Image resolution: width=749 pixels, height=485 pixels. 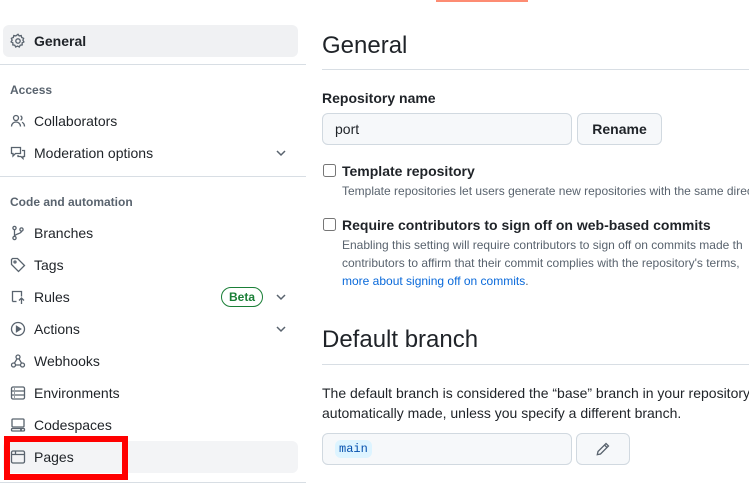 I want to click on template-repository-title: Template repository, so click(x=408, y=171).